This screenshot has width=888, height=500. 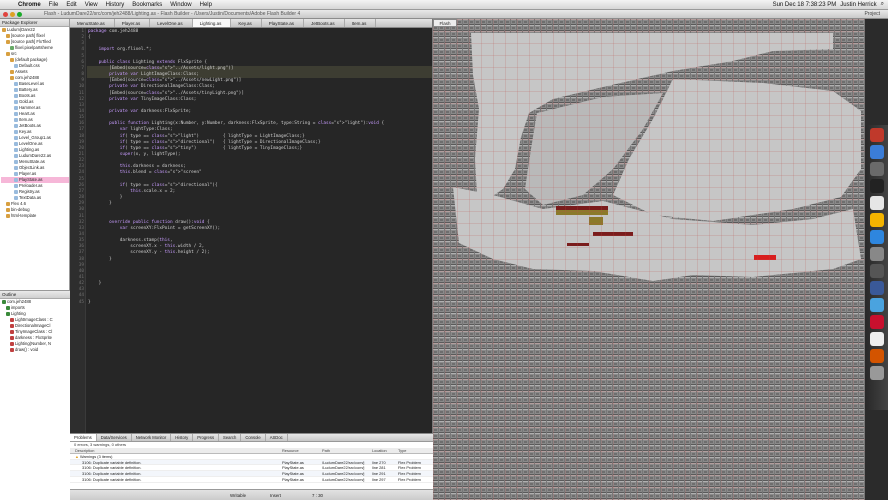 What do you see at coordinates (81, 99) in the screenshot?
I see `line-number: 12` at bounding box center [81, 99].